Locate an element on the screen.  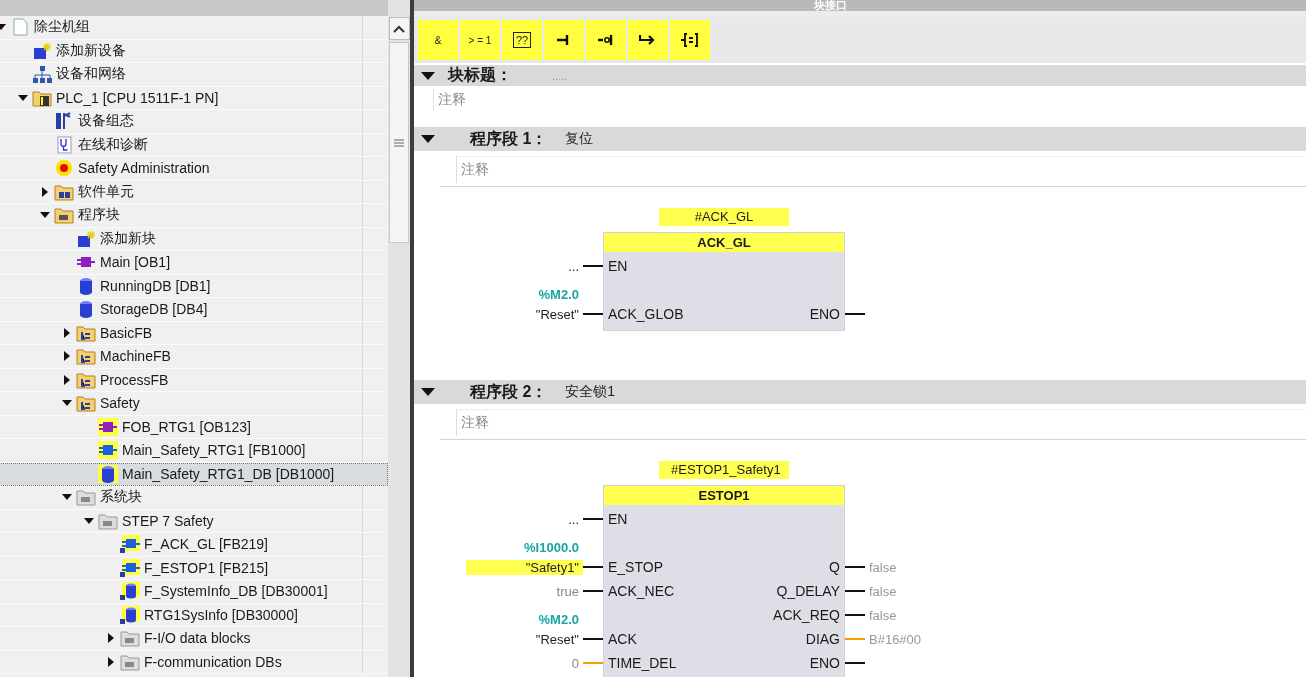
pin-label: E_STOP is located at coordinates (635, 567).